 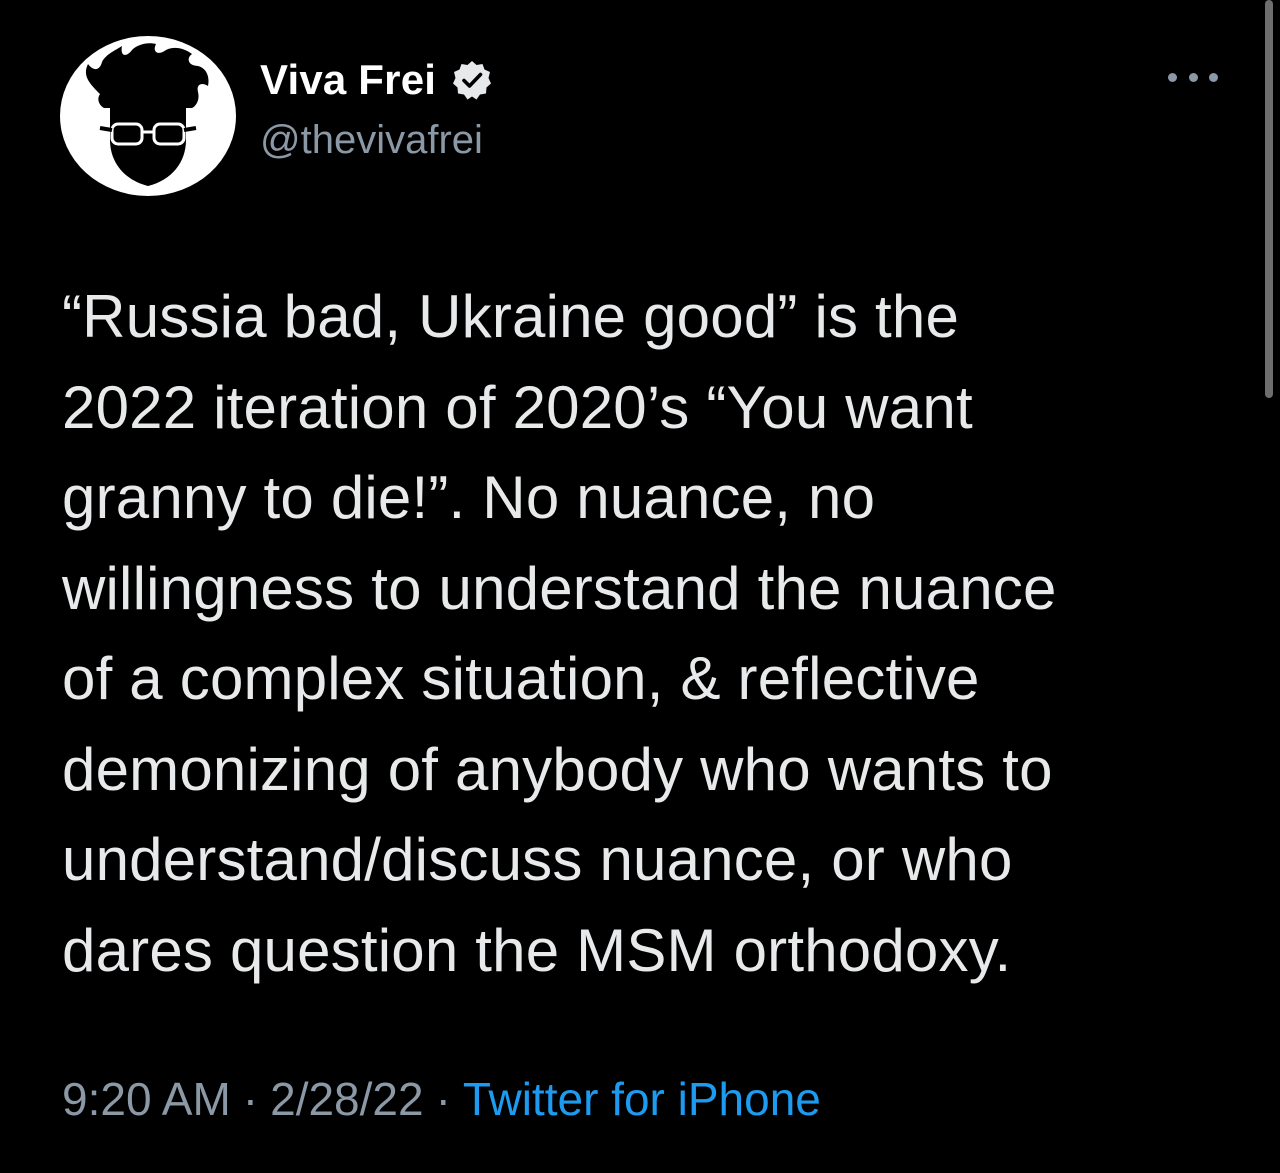 I want to click on tweet-date: 2/28/22, so click(x=346, y=1099).